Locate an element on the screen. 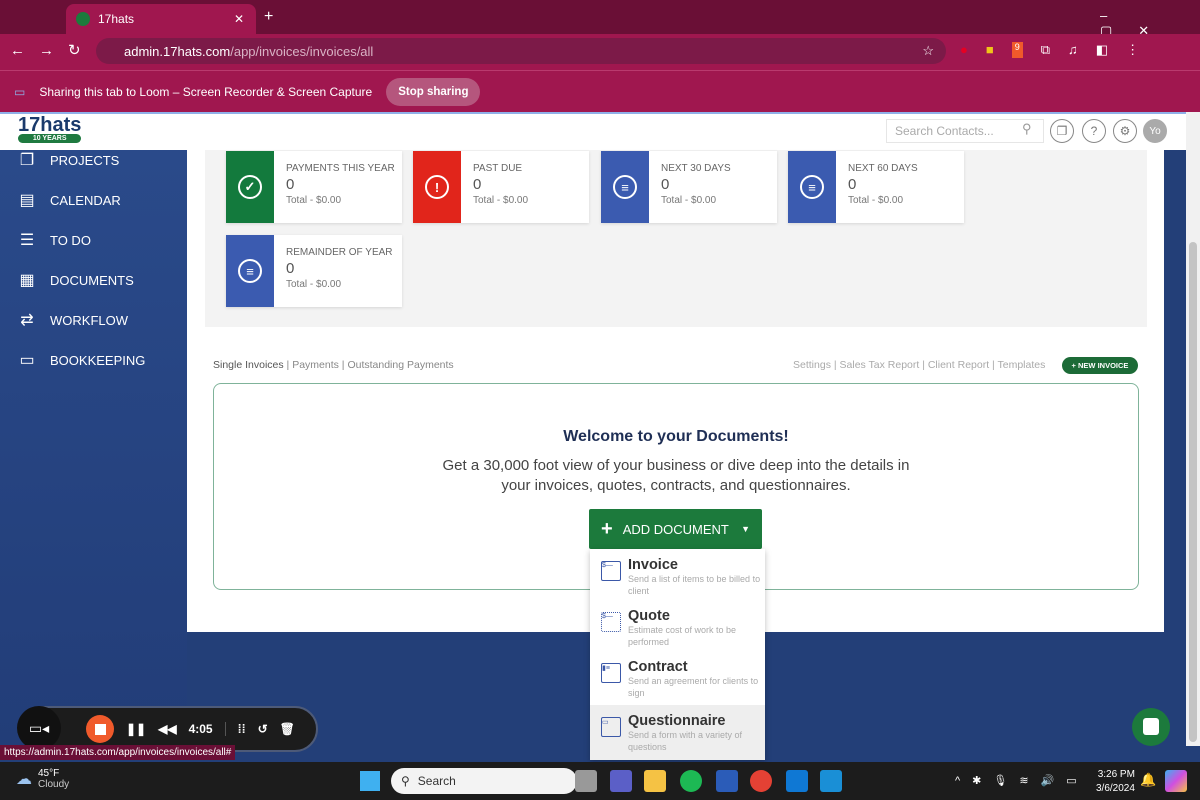 The image size is (1200, 800). documents-icon: ❐ is located at coordinates (1062, 131).